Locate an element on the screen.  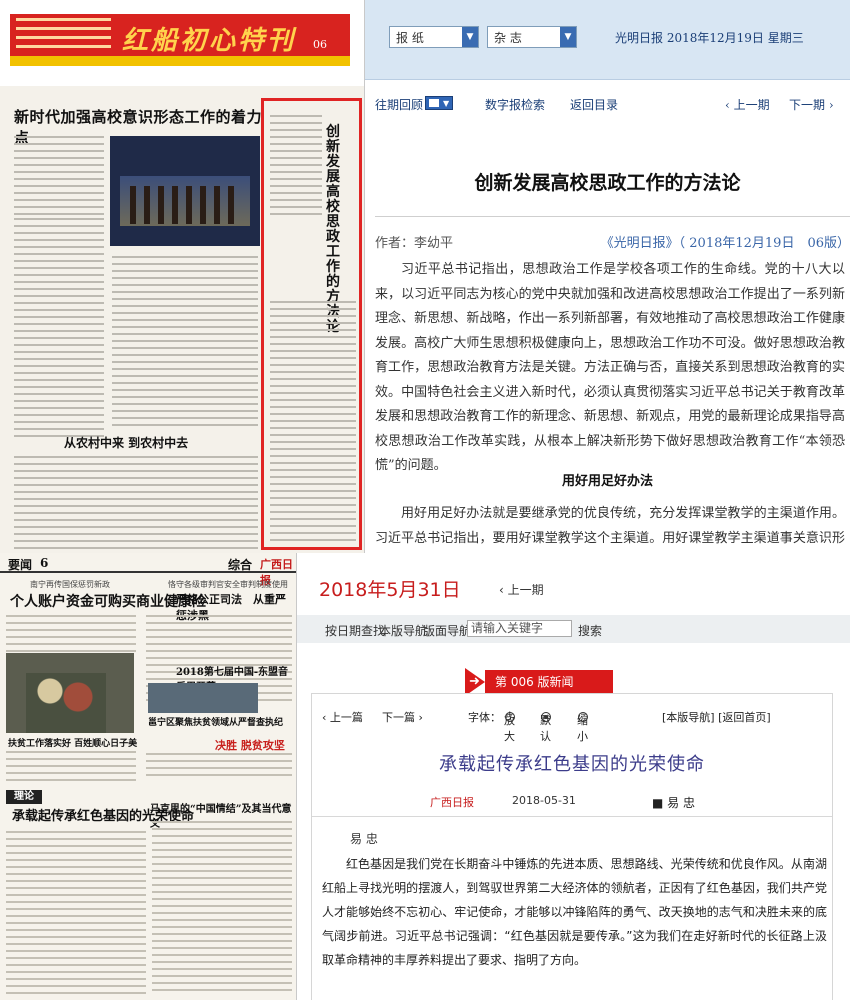
arrow-right-icon: ➜ is located at coordinates (474, 681).